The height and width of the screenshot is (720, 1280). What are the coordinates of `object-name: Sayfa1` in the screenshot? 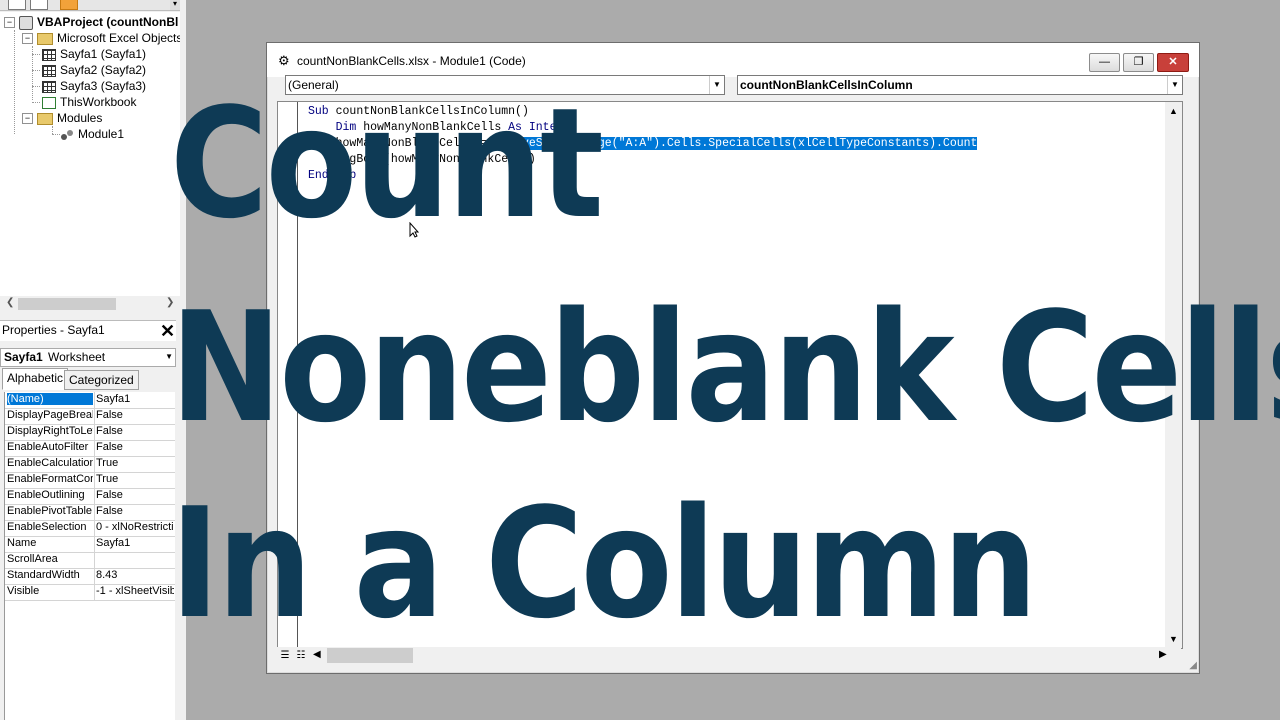 It's located at (23, 357).